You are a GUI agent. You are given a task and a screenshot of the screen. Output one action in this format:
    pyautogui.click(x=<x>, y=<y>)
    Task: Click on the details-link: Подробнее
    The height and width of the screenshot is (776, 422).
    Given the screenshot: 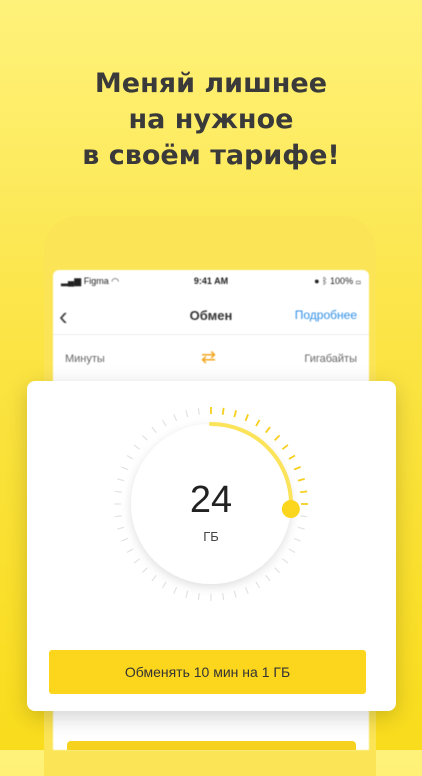 What is the action you would take?
    pyautogui.click(x=326, y=315)
    